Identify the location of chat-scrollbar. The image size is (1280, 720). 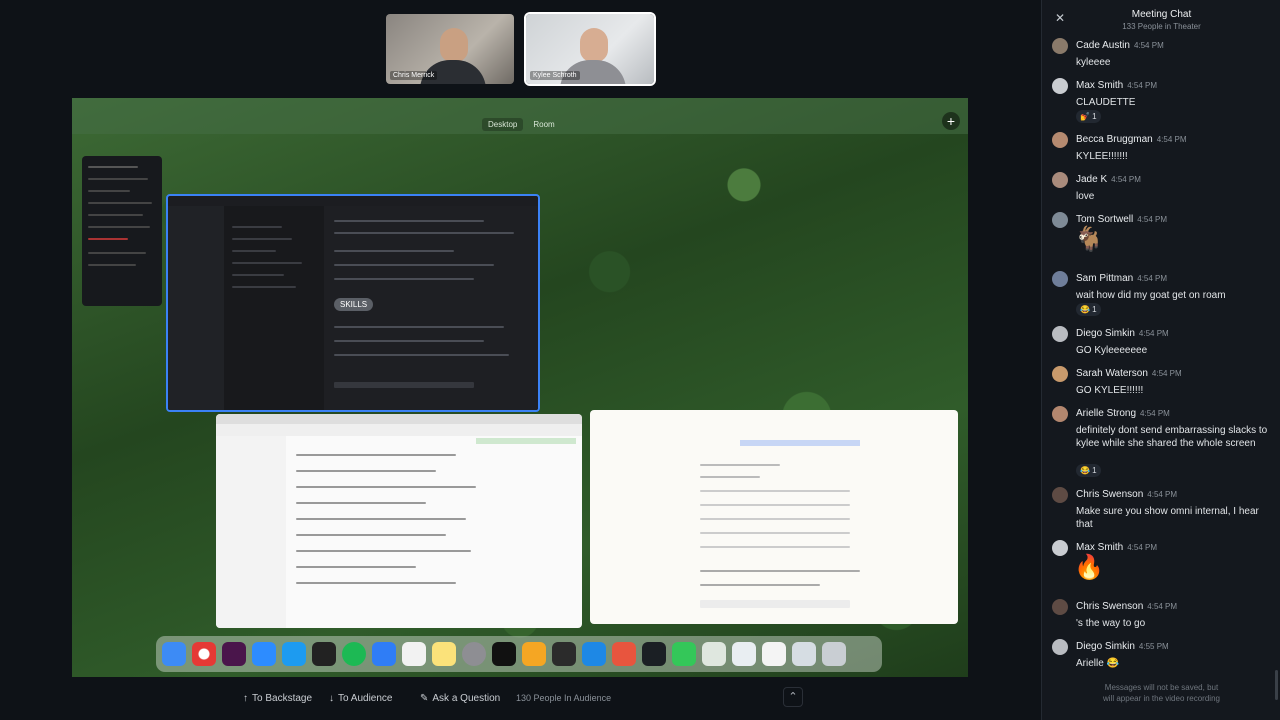
(1276, 685).